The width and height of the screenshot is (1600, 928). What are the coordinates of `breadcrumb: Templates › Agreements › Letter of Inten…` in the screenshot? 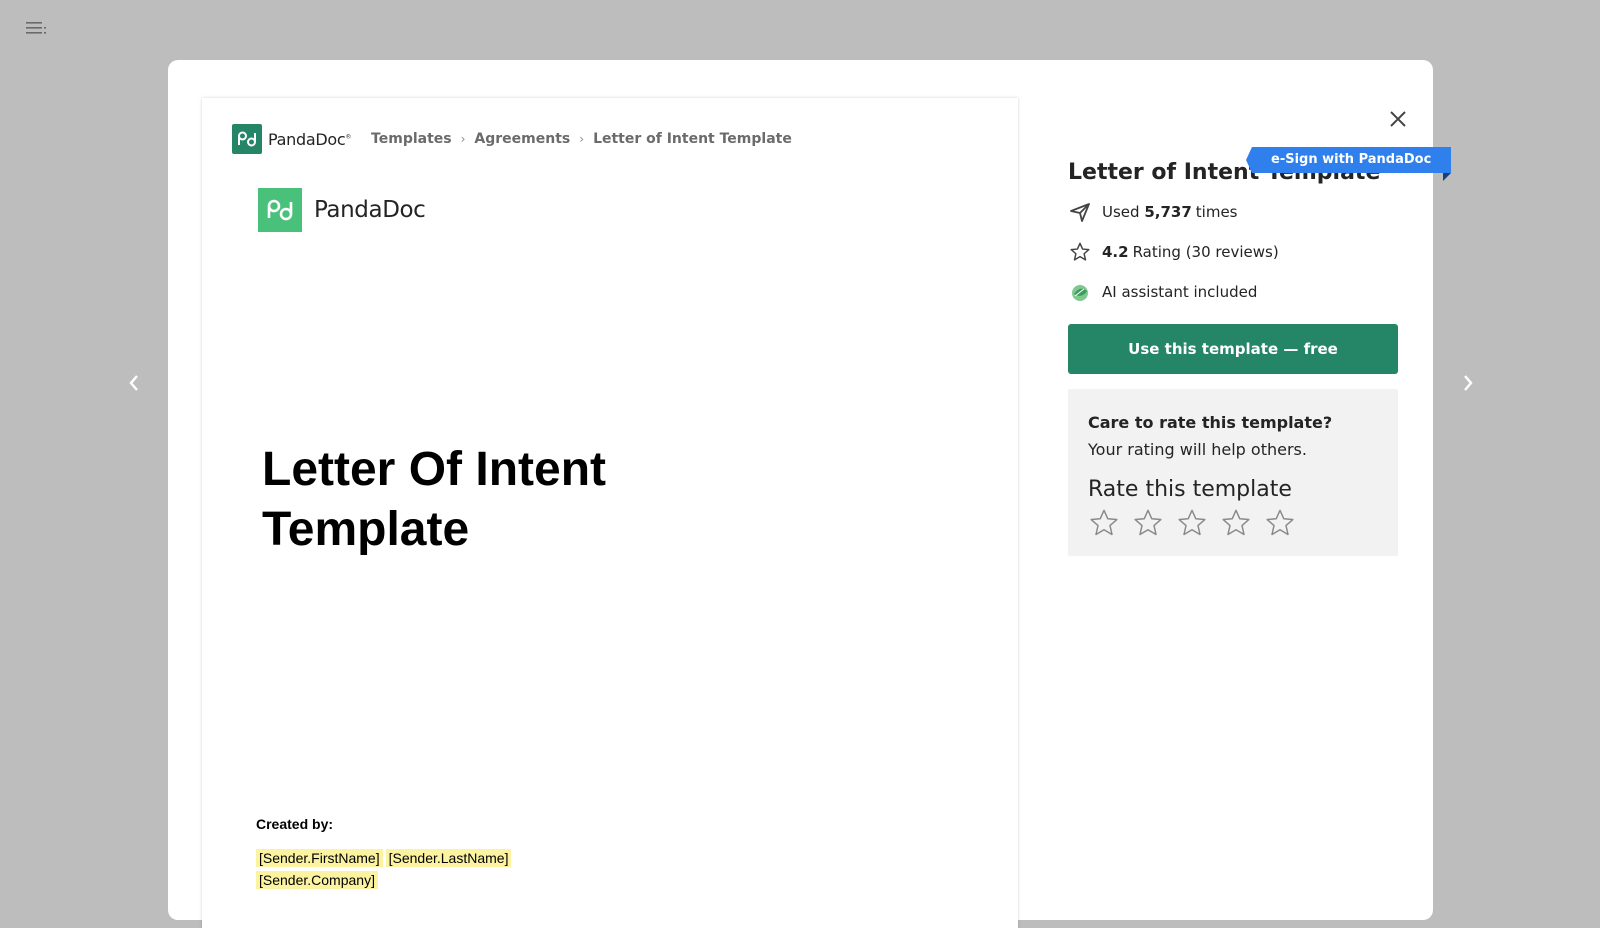 It's located at (581, 139).